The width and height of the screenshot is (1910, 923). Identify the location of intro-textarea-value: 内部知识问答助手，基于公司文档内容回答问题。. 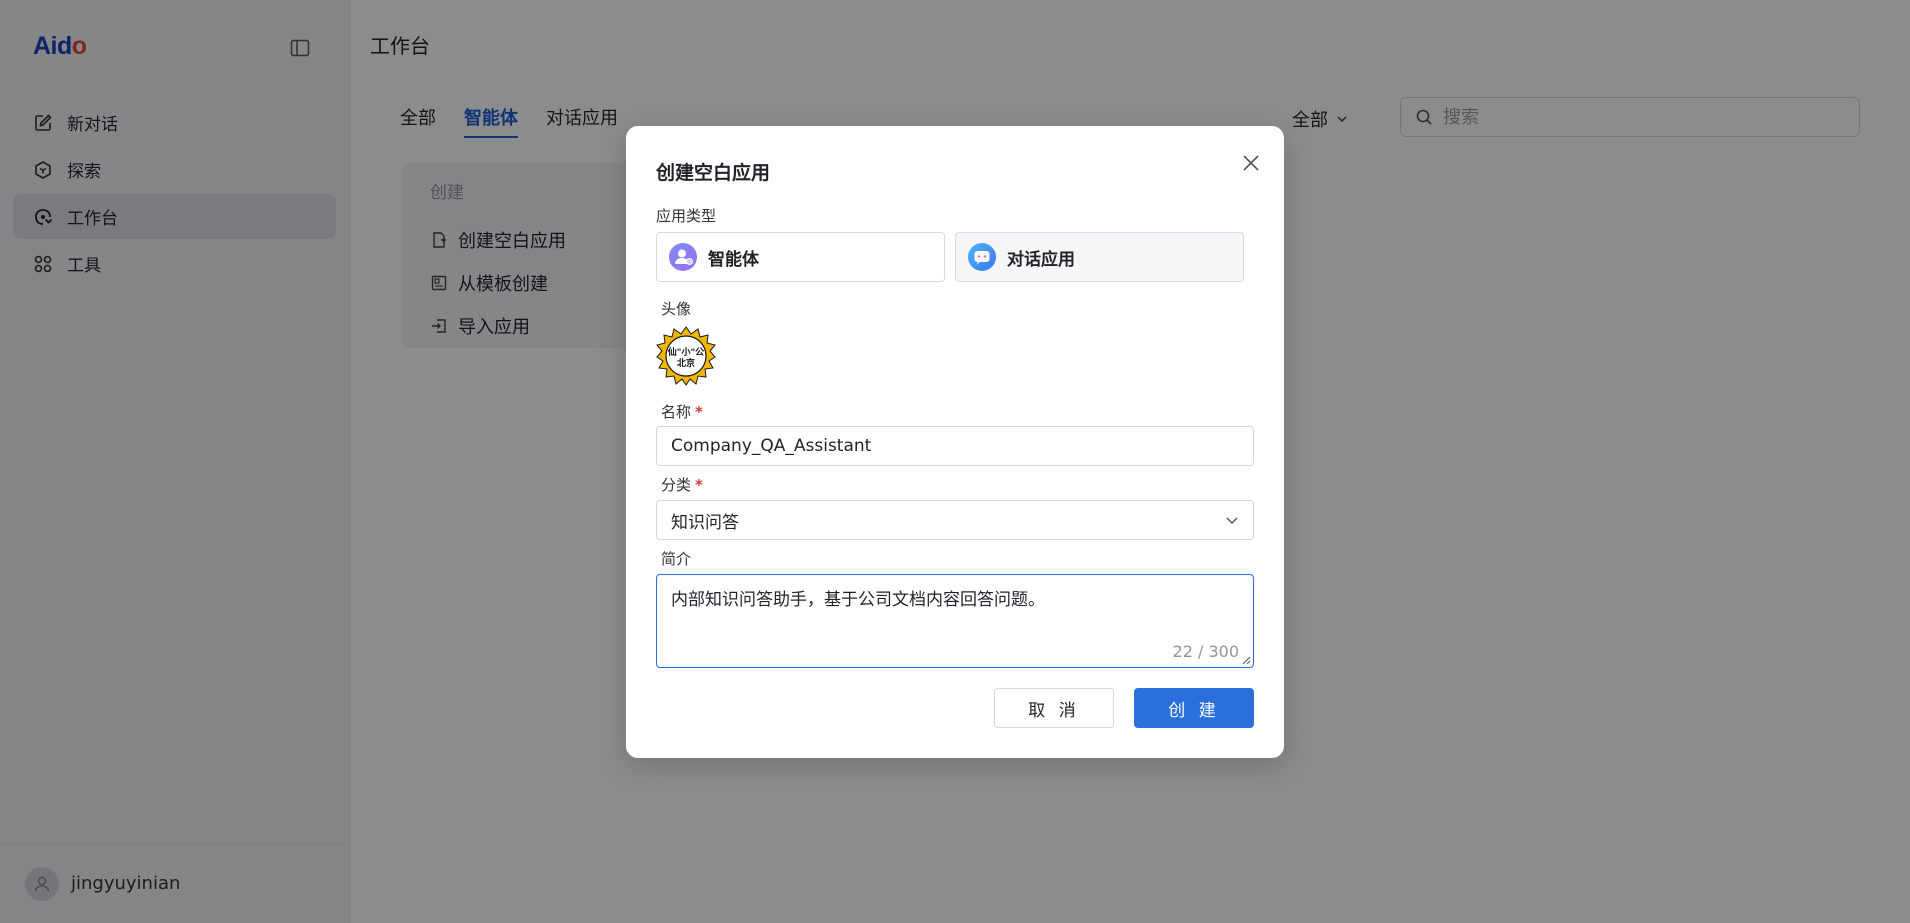
(858, 600).